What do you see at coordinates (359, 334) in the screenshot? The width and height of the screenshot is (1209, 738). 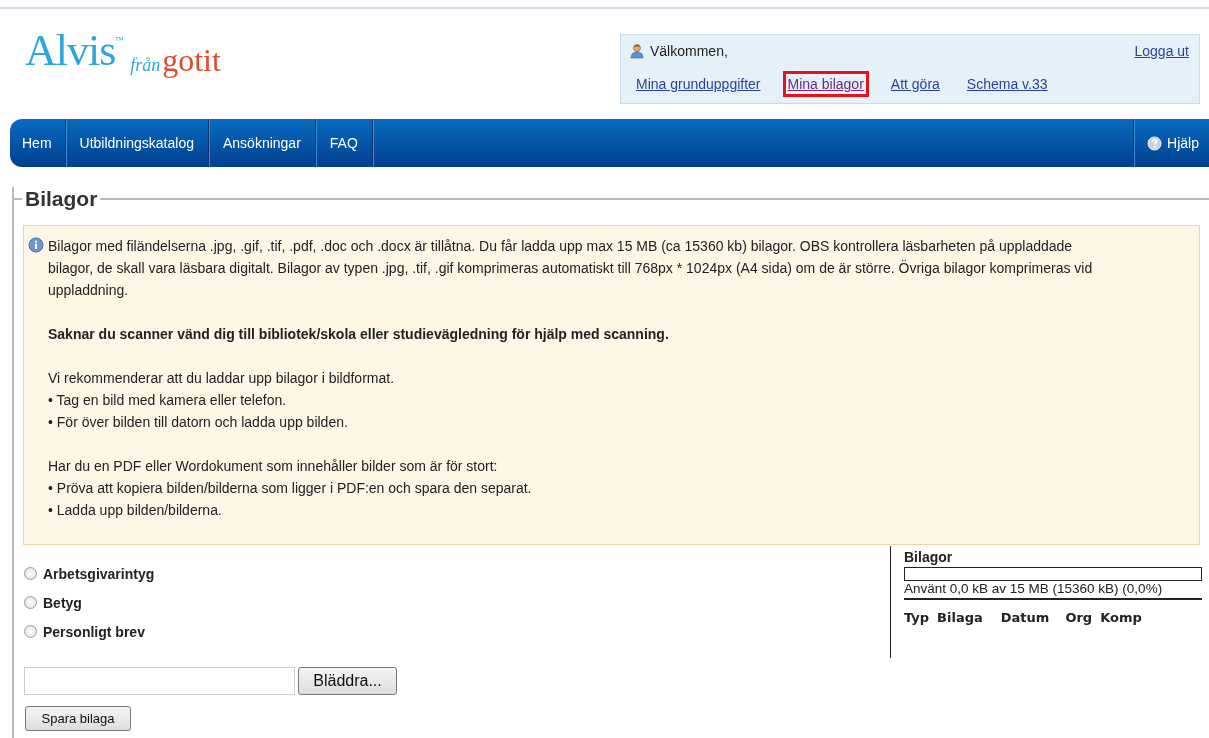 I see `info-notice: Saknar du scanner vänd dig till bibliotek/skola eller studievägledning för hjälp med scanning.` at bounding box center [359, 334].